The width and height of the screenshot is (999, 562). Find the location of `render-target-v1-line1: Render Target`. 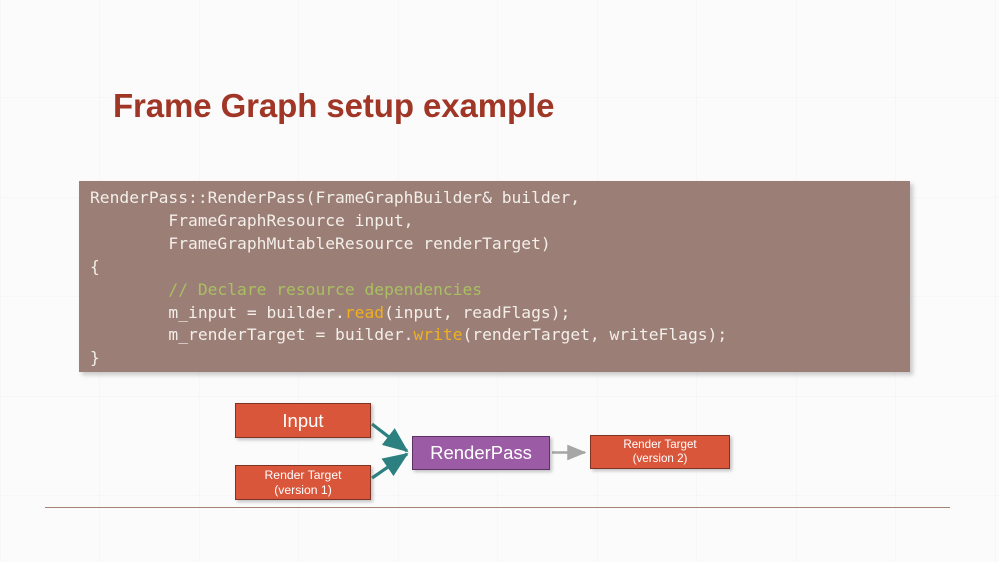

render-target-v1-line1: Render Target is located at coordinates (303, 475).